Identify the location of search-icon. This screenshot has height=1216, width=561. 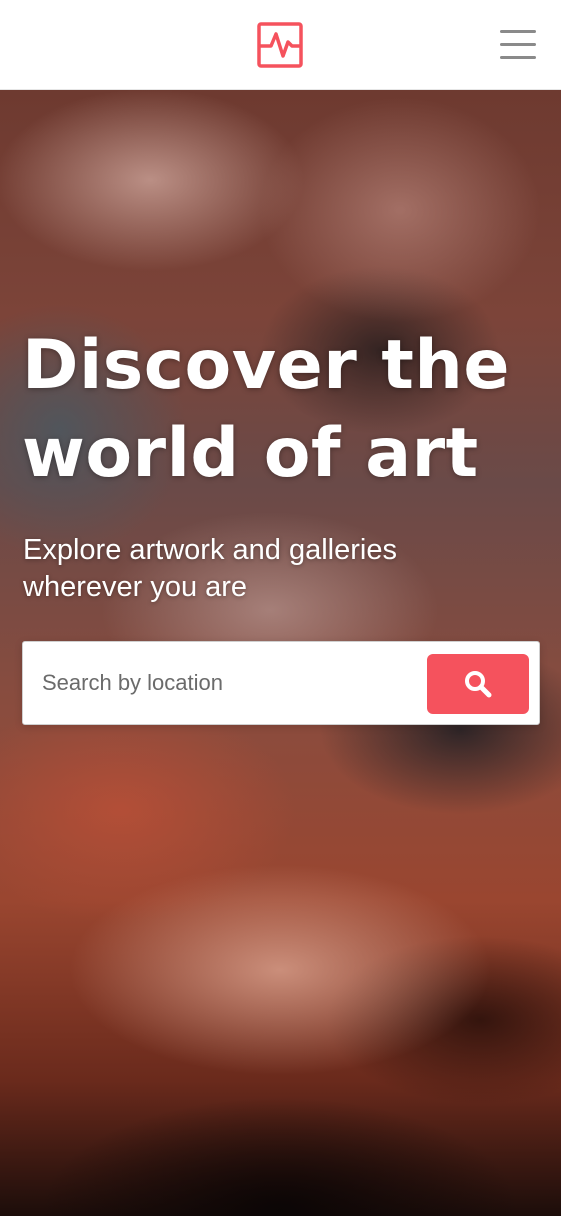
(478, 684).